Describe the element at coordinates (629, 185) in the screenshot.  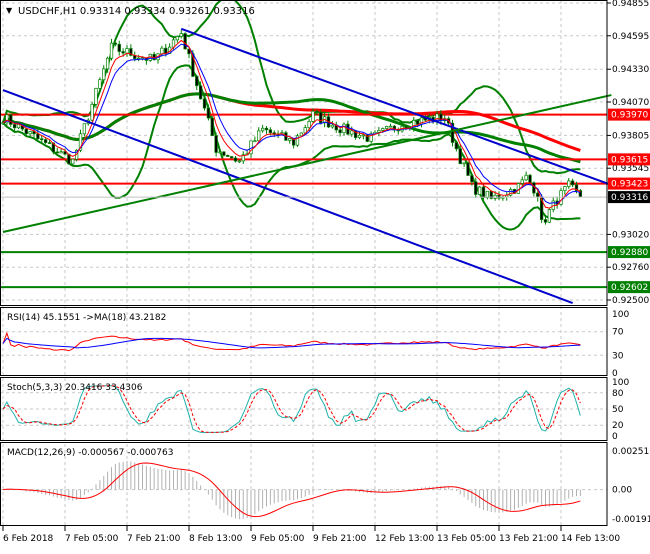
I see `level-tag-label: 0.93423` at that location.